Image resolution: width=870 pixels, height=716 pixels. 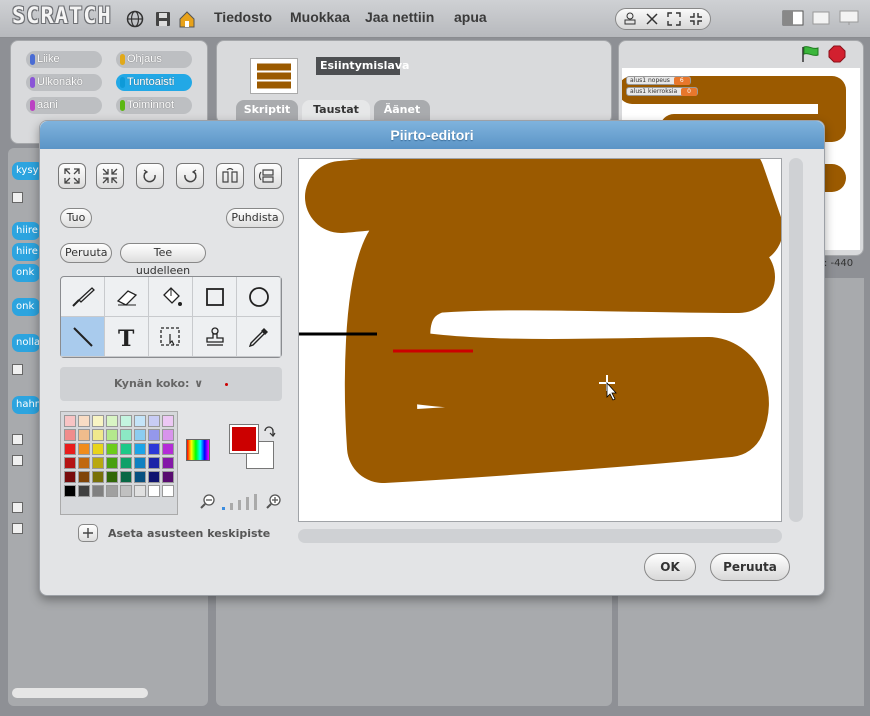 What do you see at coordinates (76, 218) in the screenshot?
I see `import-button: Tuo` at bounding box center [76, 218].